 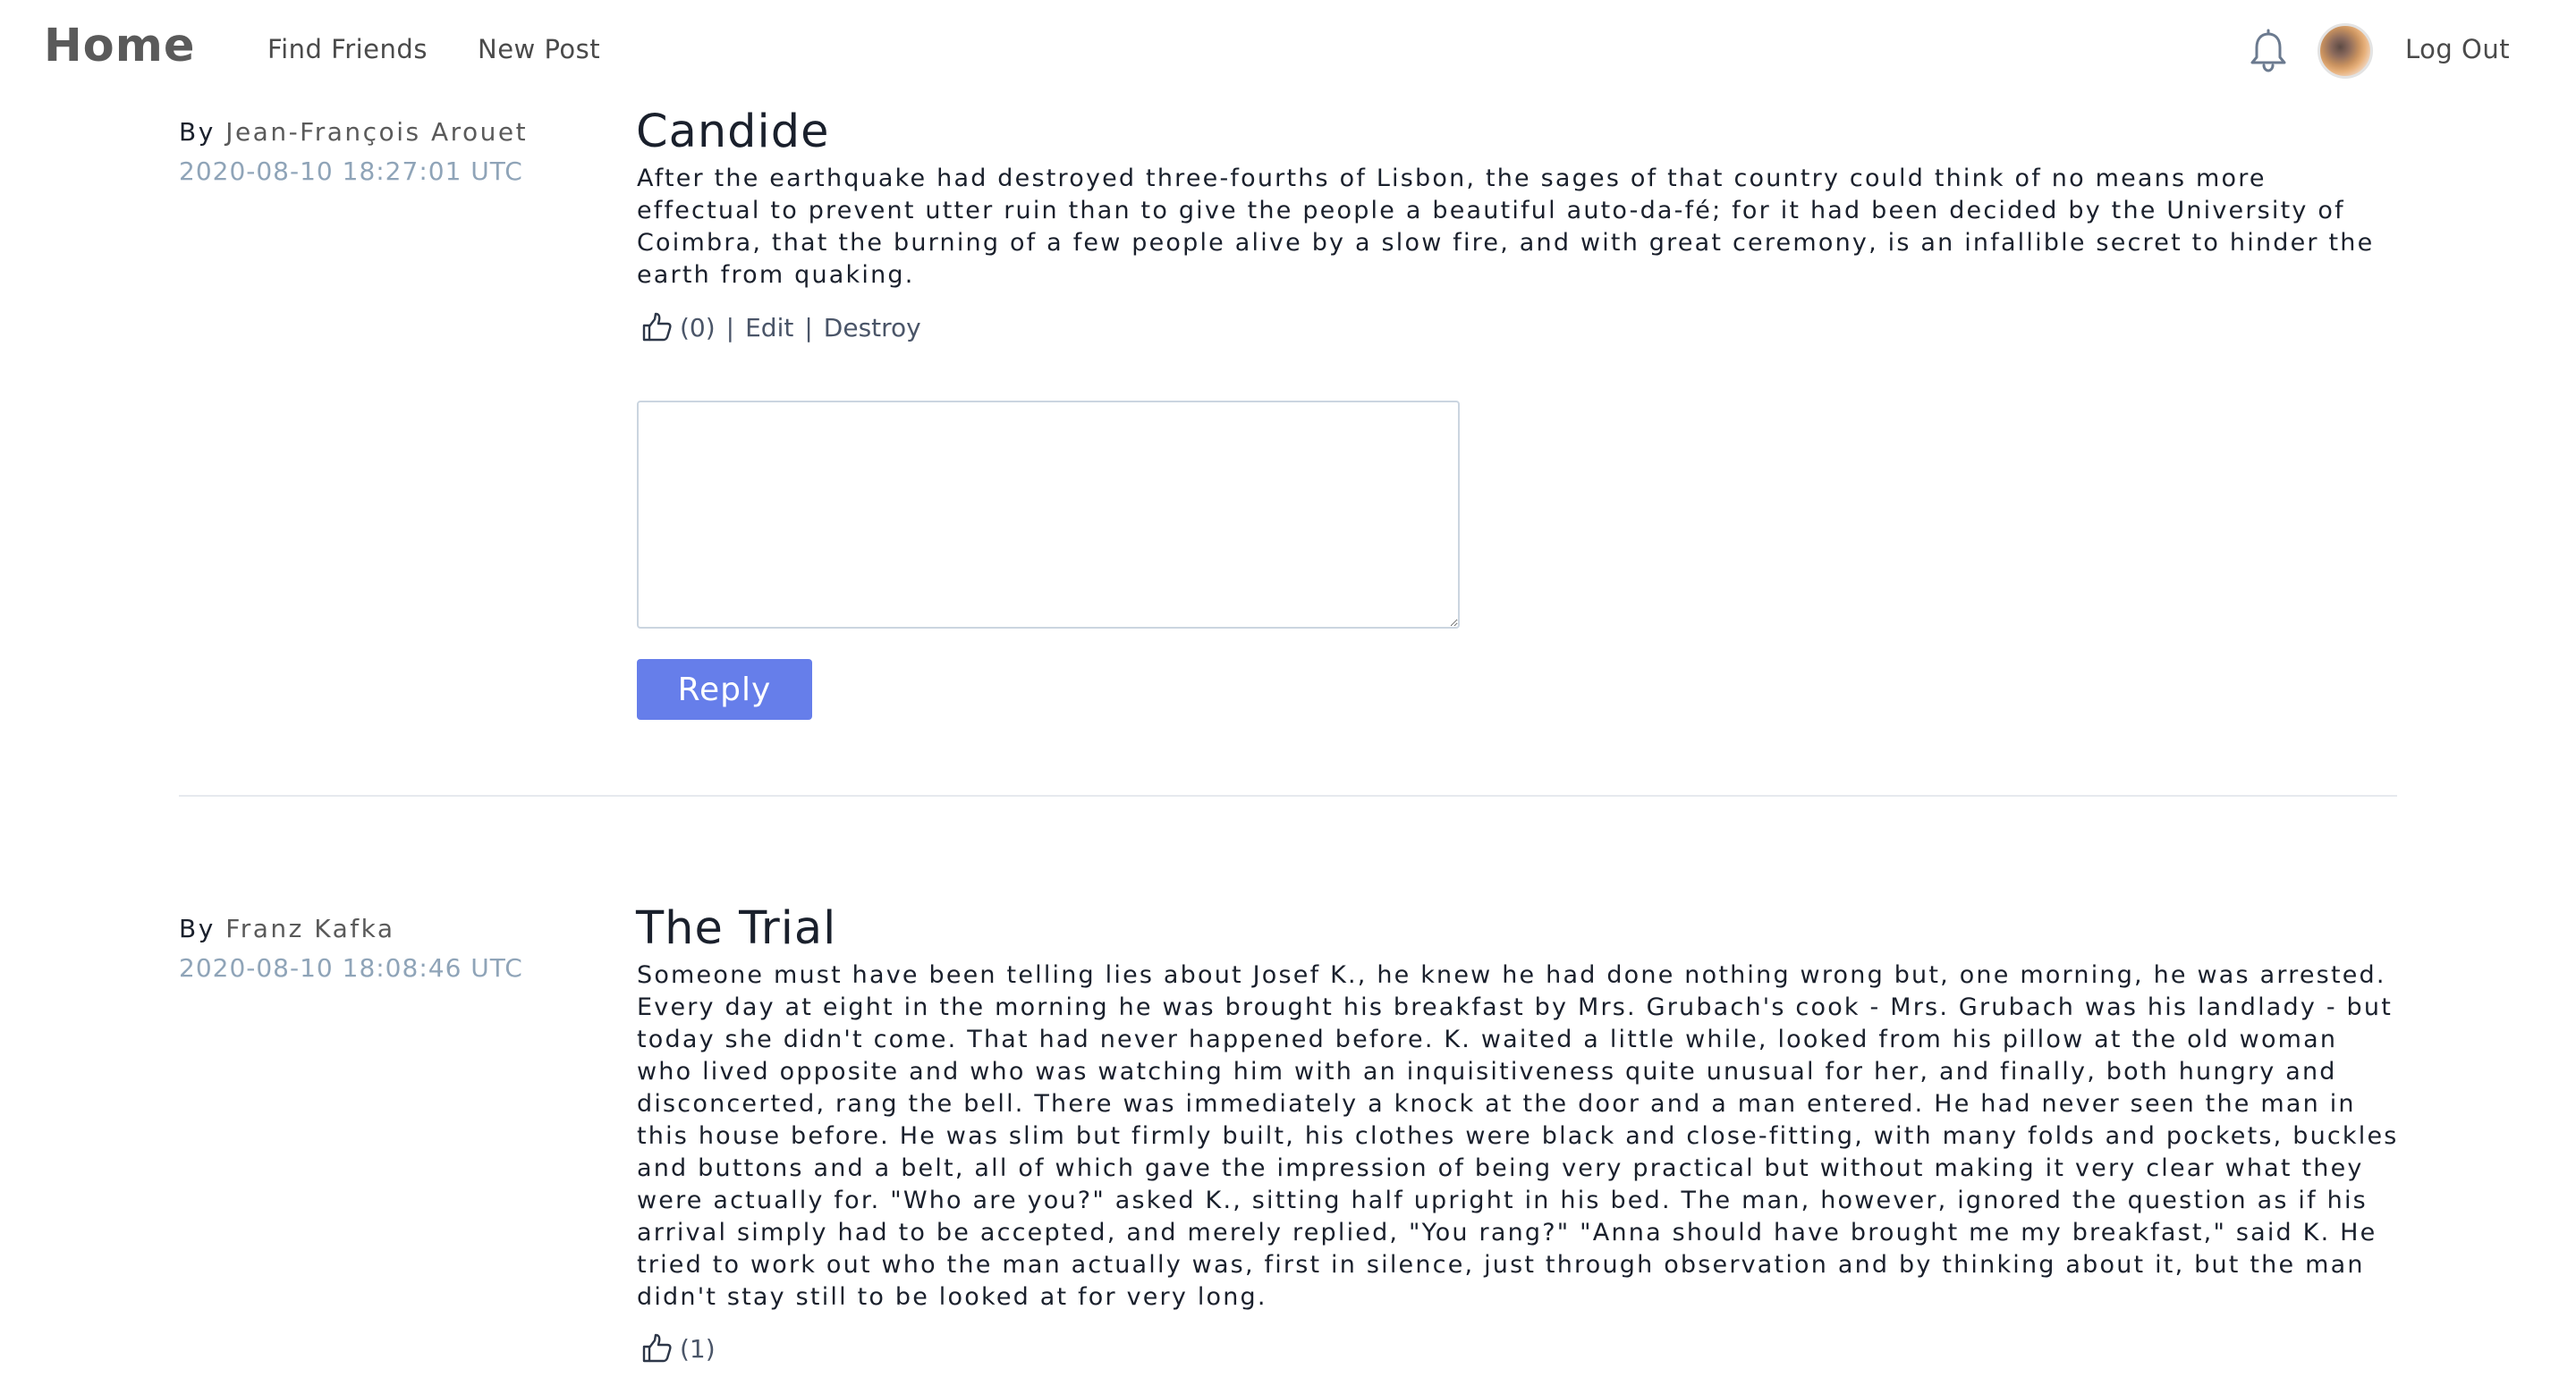 I want to click on post-title: Candide, so click(x=732, y=132).